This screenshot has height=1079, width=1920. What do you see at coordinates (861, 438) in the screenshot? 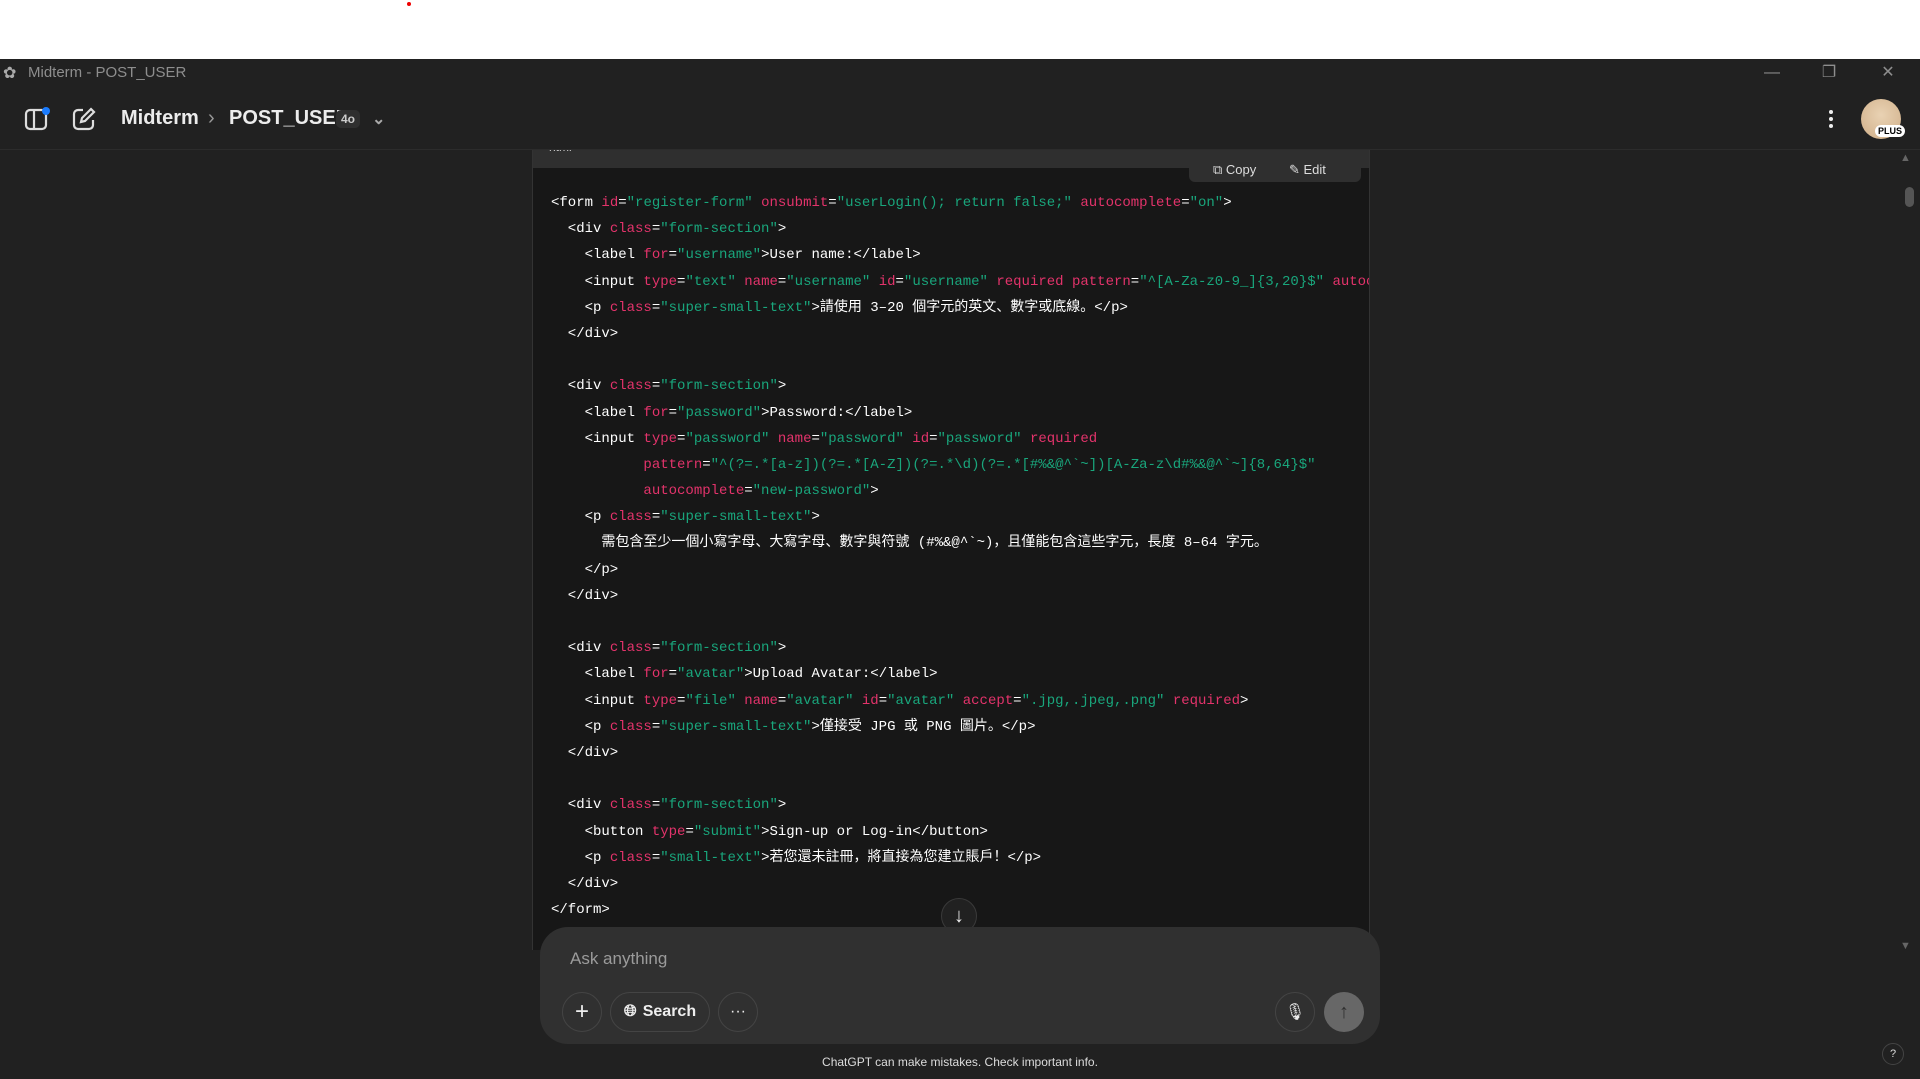
I see `code-token: "password"` at bounding box center [861, 438].